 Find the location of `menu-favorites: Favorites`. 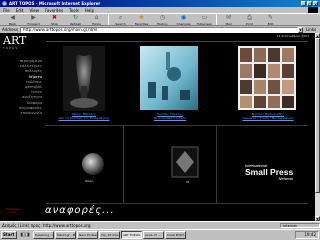

menu-favorites: Favorites is located at coordinates (54, 10).